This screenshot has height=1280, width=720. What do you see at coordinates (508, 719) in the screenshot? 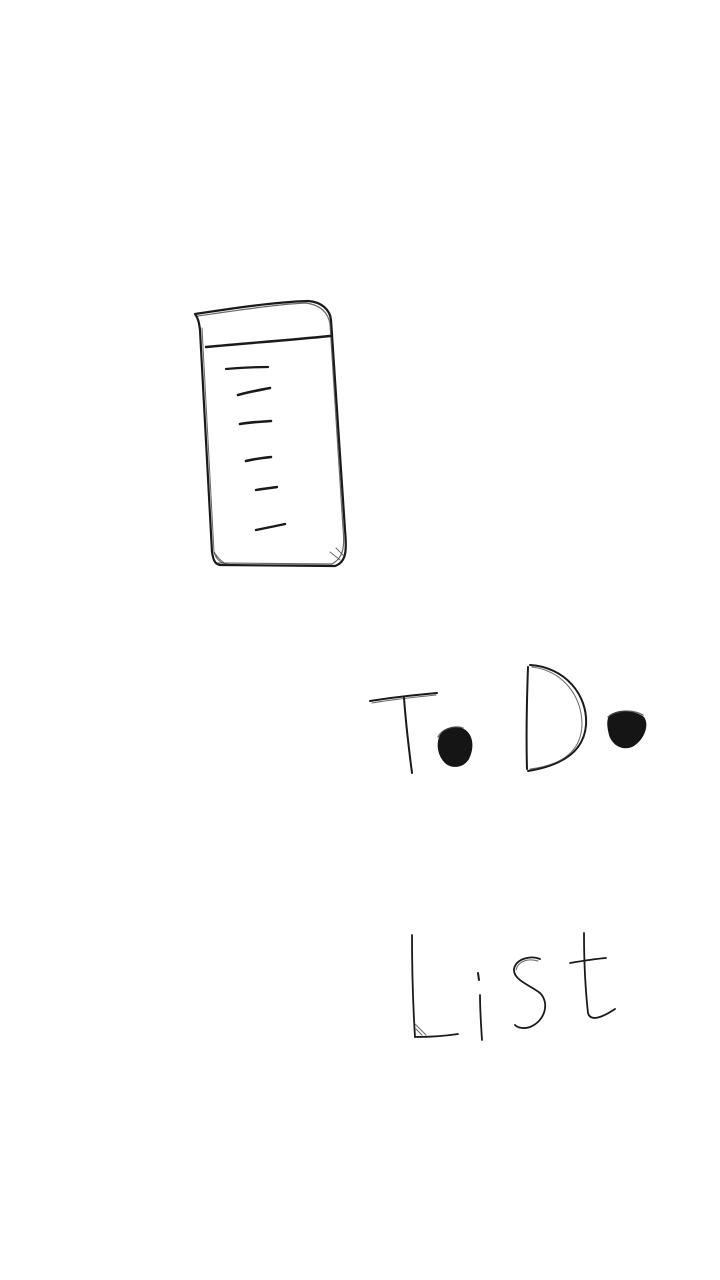
I see `title-ToDo-sketch` at bounding box center [508, 719].